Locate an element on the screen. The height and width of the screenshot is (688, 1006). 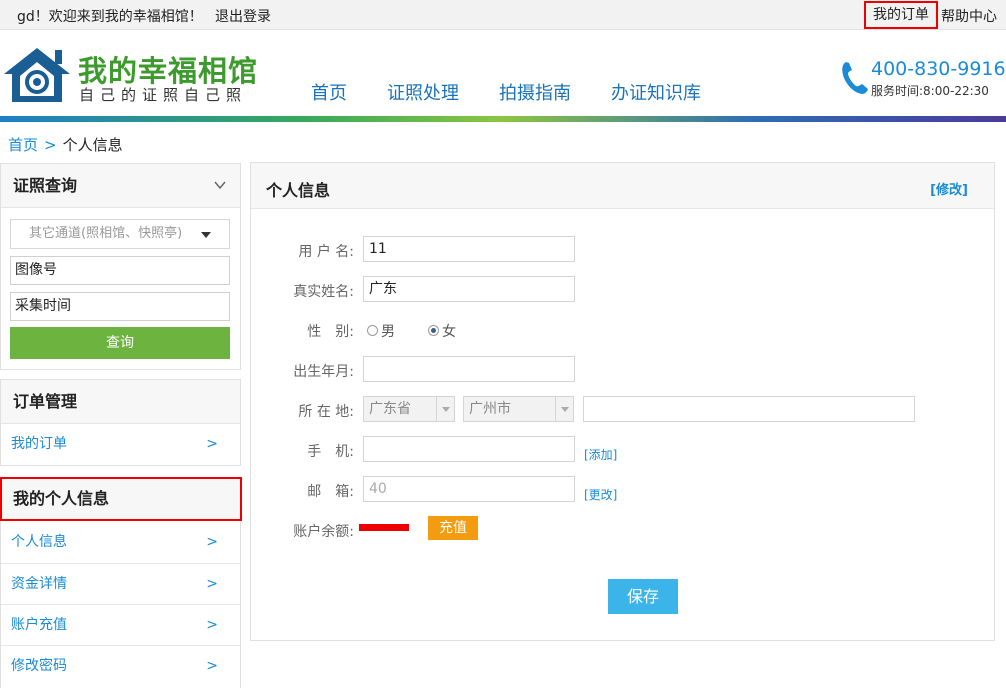
email-field: 40 is located at coordinates (469, 489).